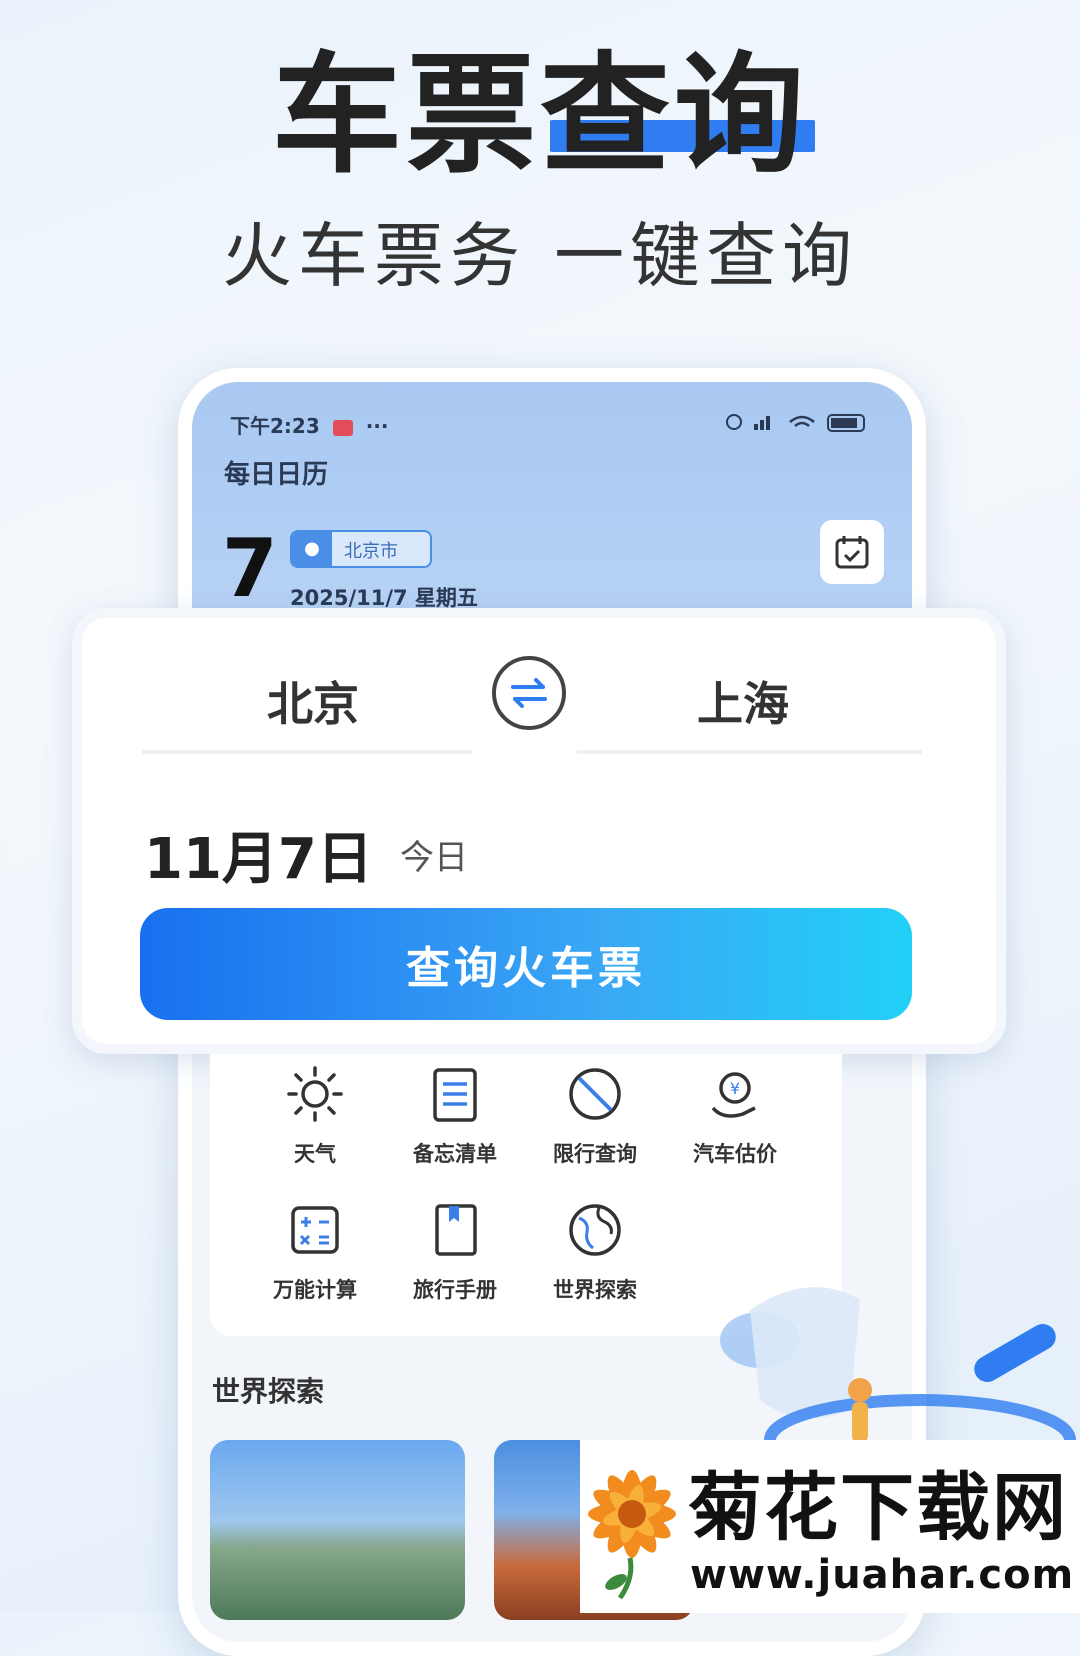 The width and height of the screenshot is (1080, 1656). What do you see at coordinates (455, 1290) in the screenshot?
I see `tool-label: 旅行手册` at bounding box center [455, 1290].